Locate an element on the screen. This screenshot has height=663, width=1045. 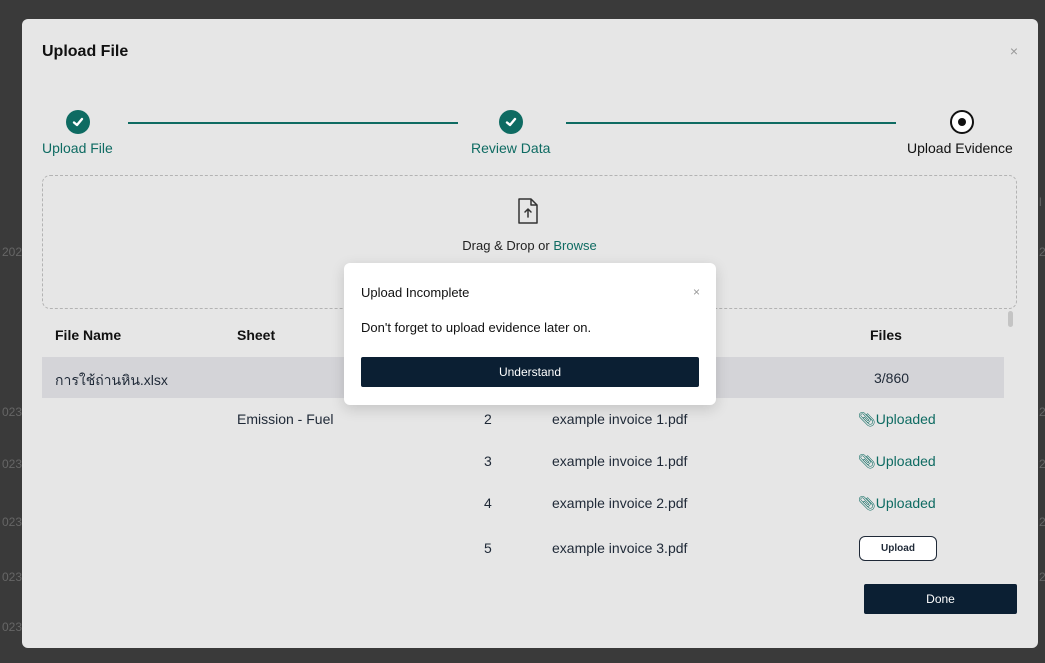
header-sheet: Sheet is located at coordinates (256, 335).